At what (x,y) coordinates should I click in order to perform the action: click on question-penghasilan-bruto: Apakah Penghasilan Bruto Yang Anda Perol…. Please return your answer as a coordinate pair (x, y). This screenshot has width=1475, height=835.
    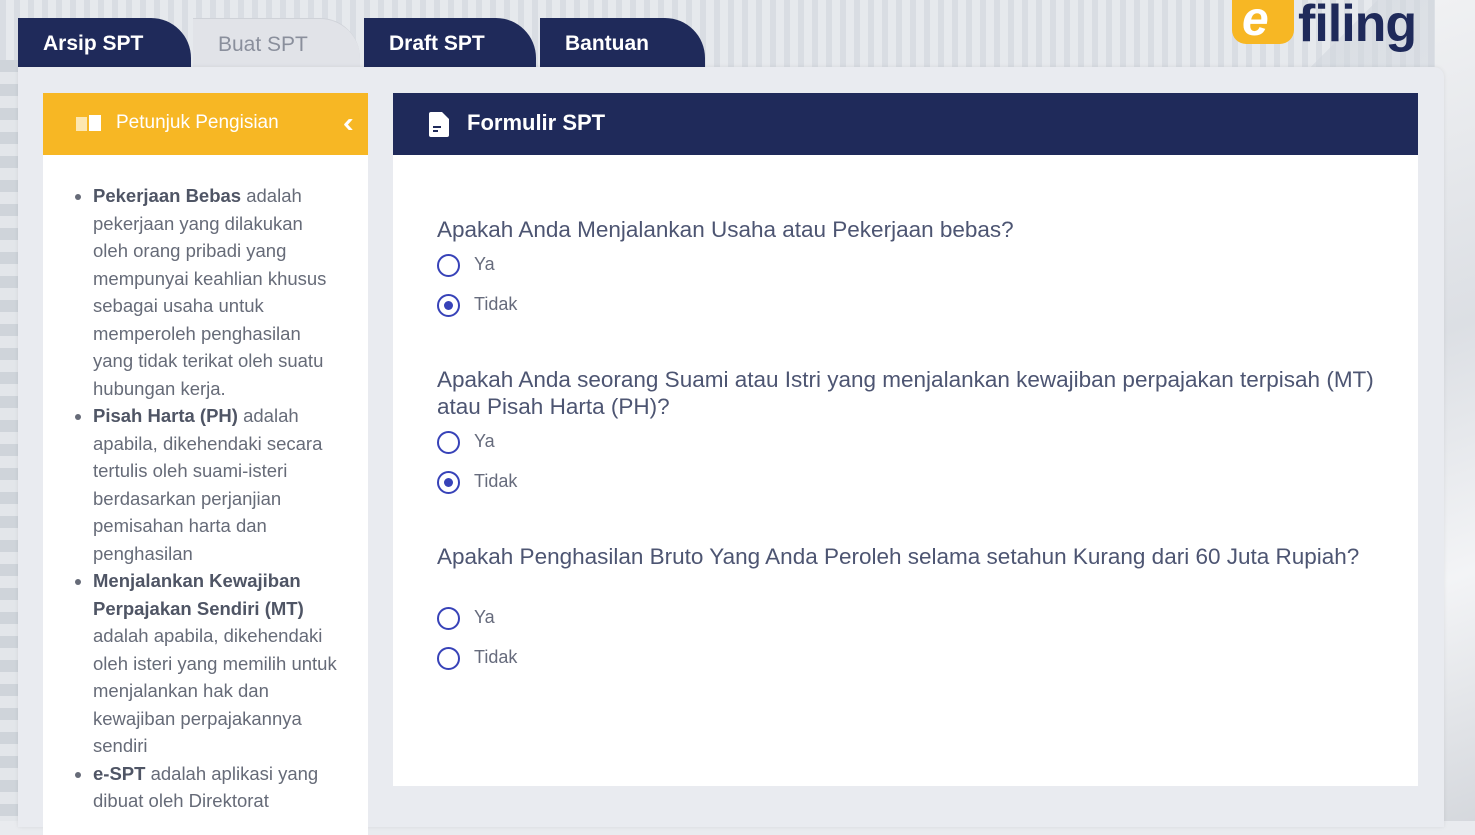
    Looking at the image, I should click on (898, 556).